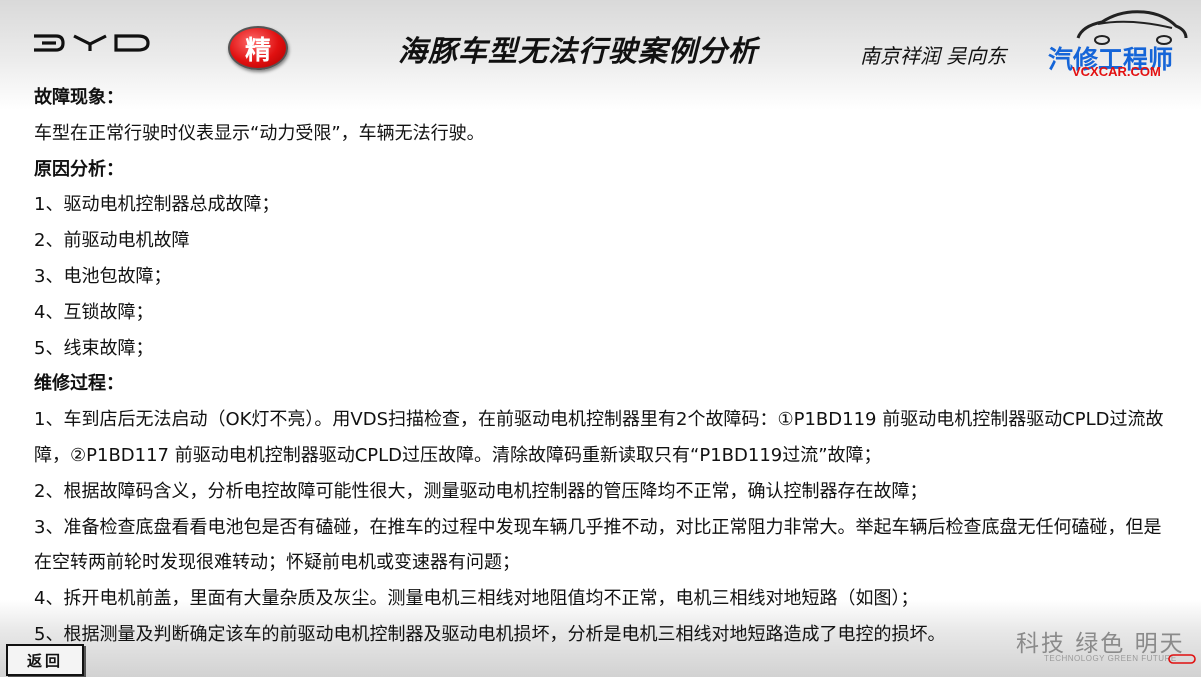 The width and height of the screenshot is (1201, 677). Describe the element at coordinates (103, 276) in the screenshot. I see `cause-item: 3、电池包故障；` at that location.